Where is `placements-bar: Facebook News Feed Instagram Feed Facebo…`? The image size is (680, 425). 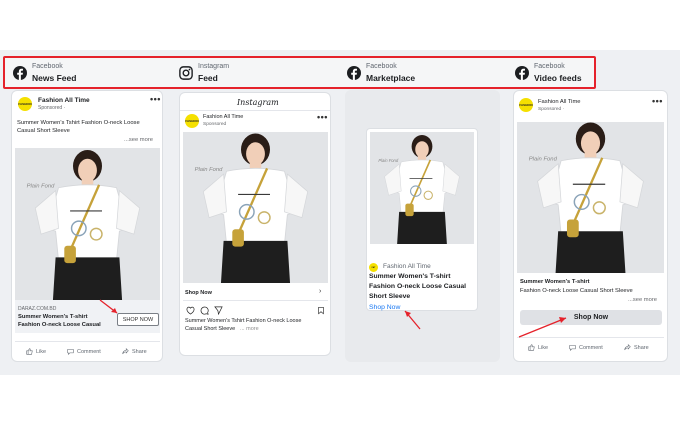 placements-bar: Facebook News Feed Instagram Feed Facebo… is located at coordinates (299, 72).